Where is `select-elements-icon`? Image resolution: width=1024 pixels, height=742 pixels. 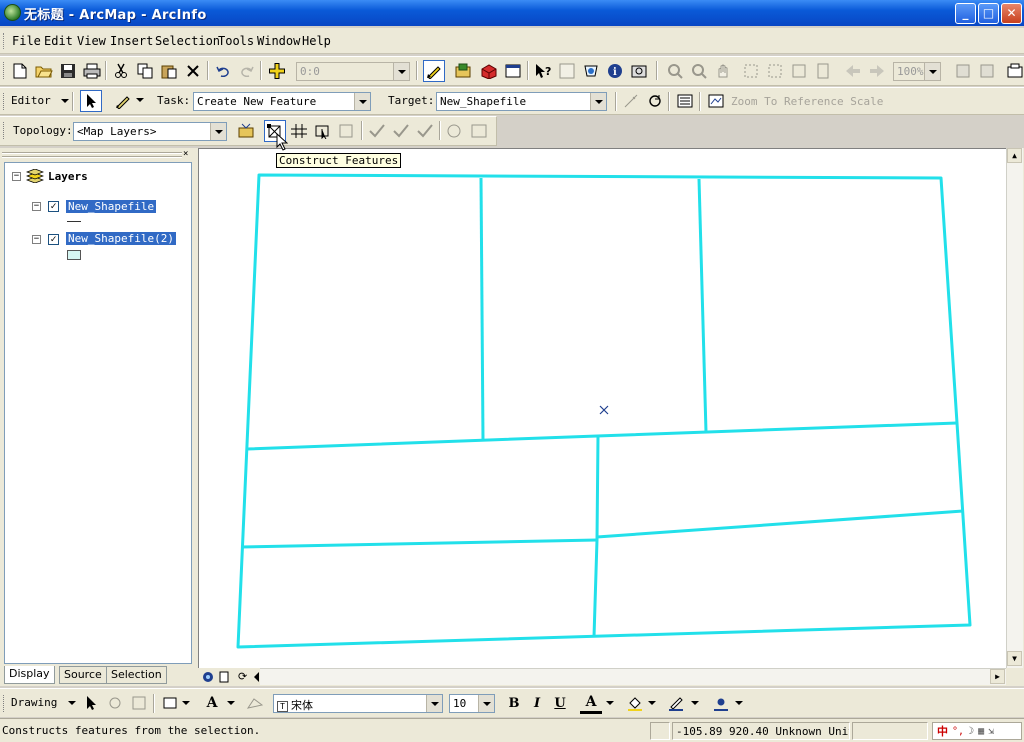 select-elements-icon is located at coordinates (91, 703).